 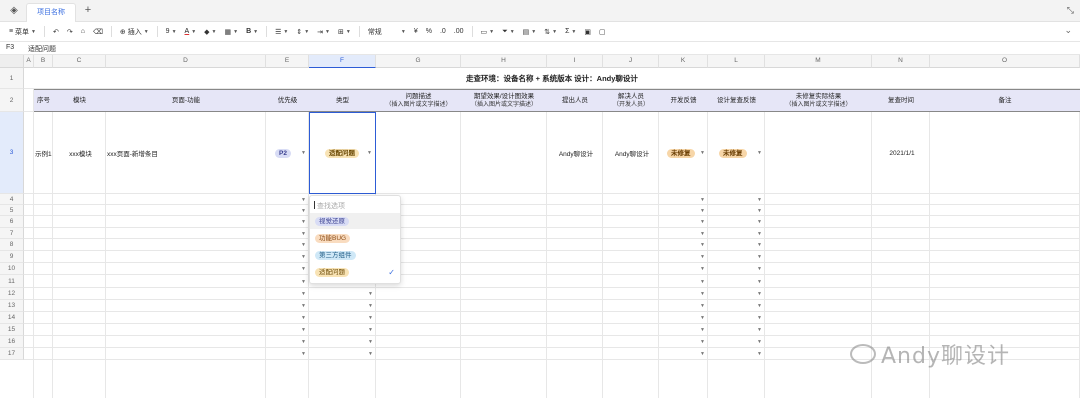 I want to click on row-header-16: 16, so click(x=12, y=342).